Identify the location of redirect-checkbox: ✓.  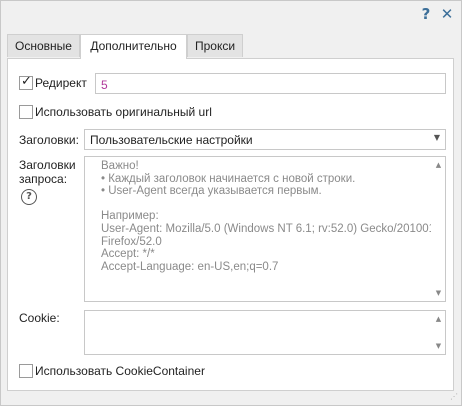
(26, 82).